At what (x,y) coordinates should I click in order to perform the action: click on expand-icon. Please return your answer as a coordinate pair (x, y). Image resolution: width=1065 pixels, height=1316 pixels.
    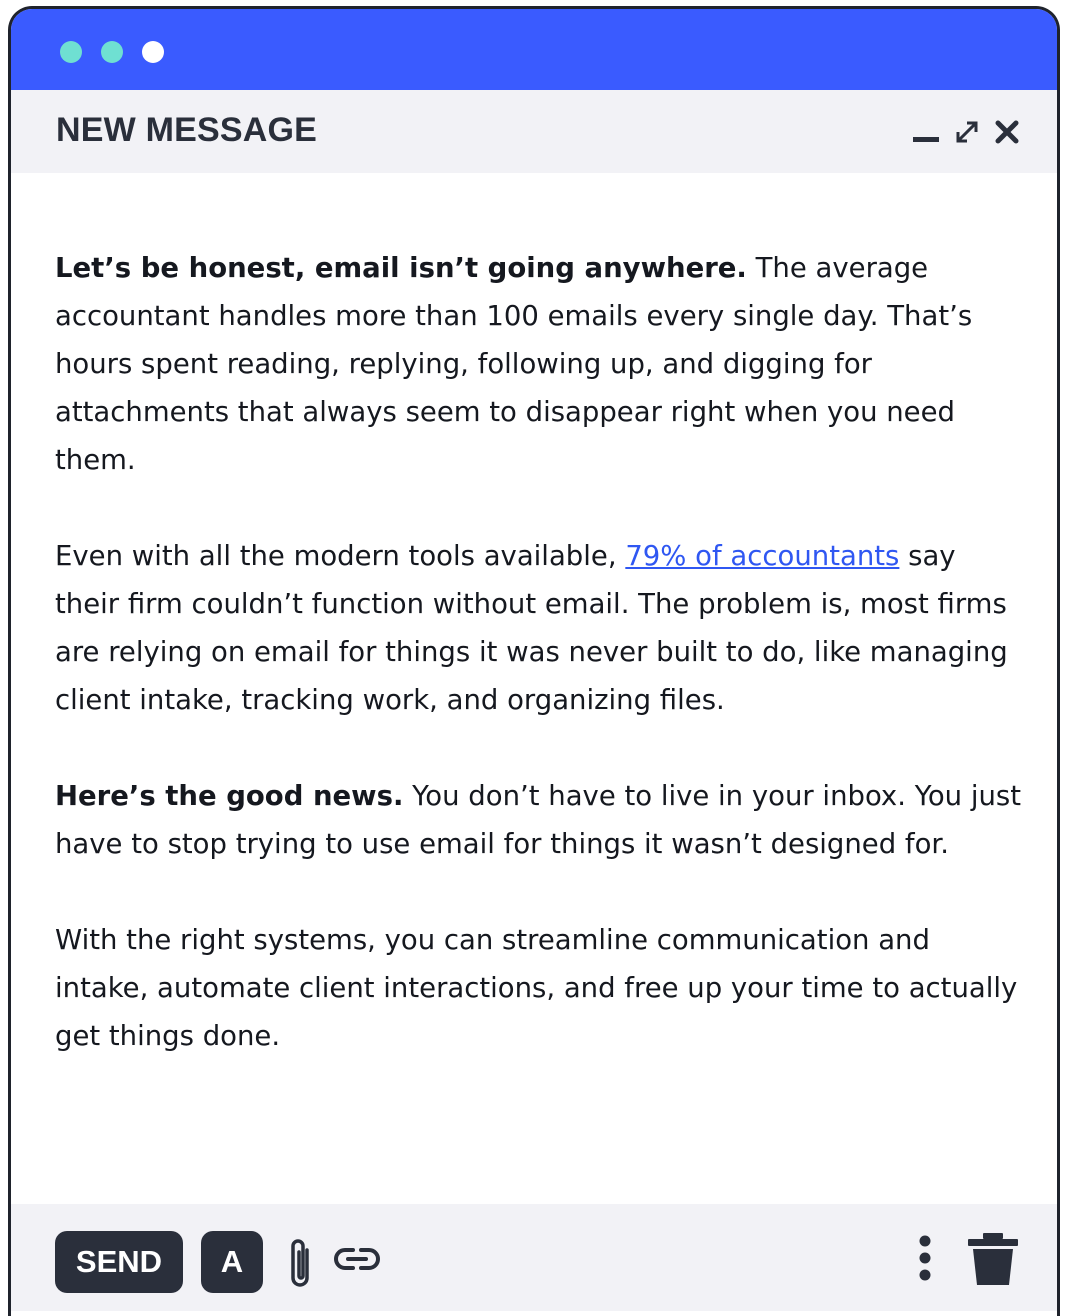
    Looking at the image, I should click on (967, 134).